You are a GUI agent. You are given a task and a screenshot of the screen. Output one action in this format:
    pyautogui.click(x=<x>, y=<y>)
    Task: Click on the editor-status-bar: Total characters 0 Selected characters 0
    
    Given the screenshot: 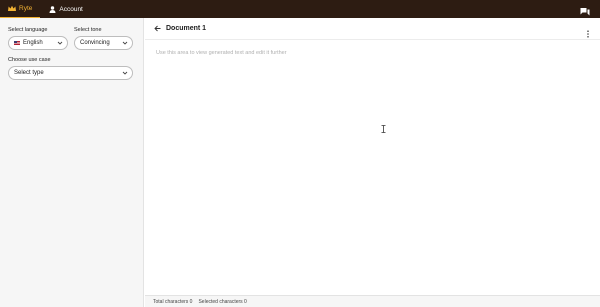 What is the action you would take?
    pyautogui.click(x=372, y=301)
    